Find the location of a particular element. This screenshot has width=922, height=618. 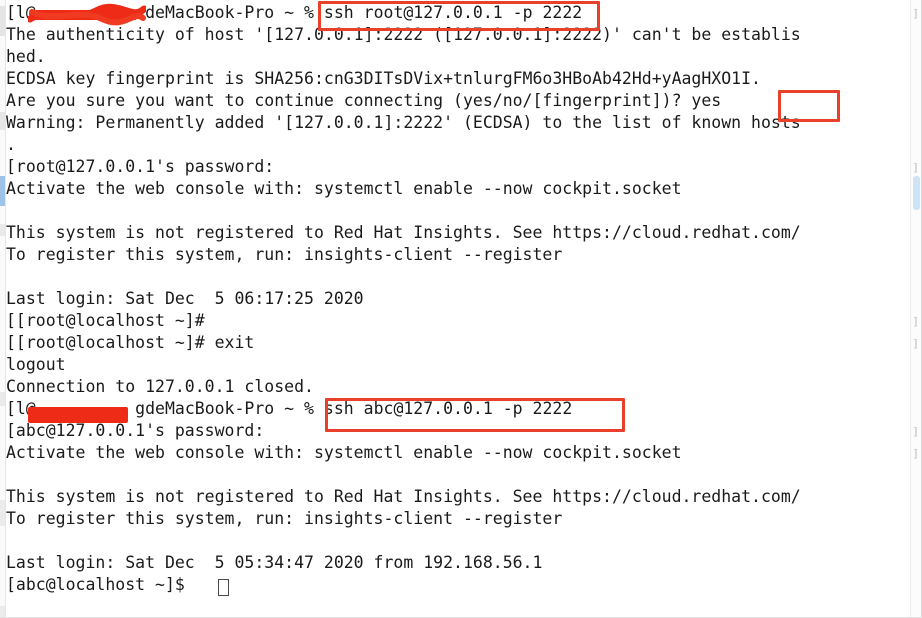

terminal-line: [root@127.0.0.1's password: is located at coordinates (140, 166).